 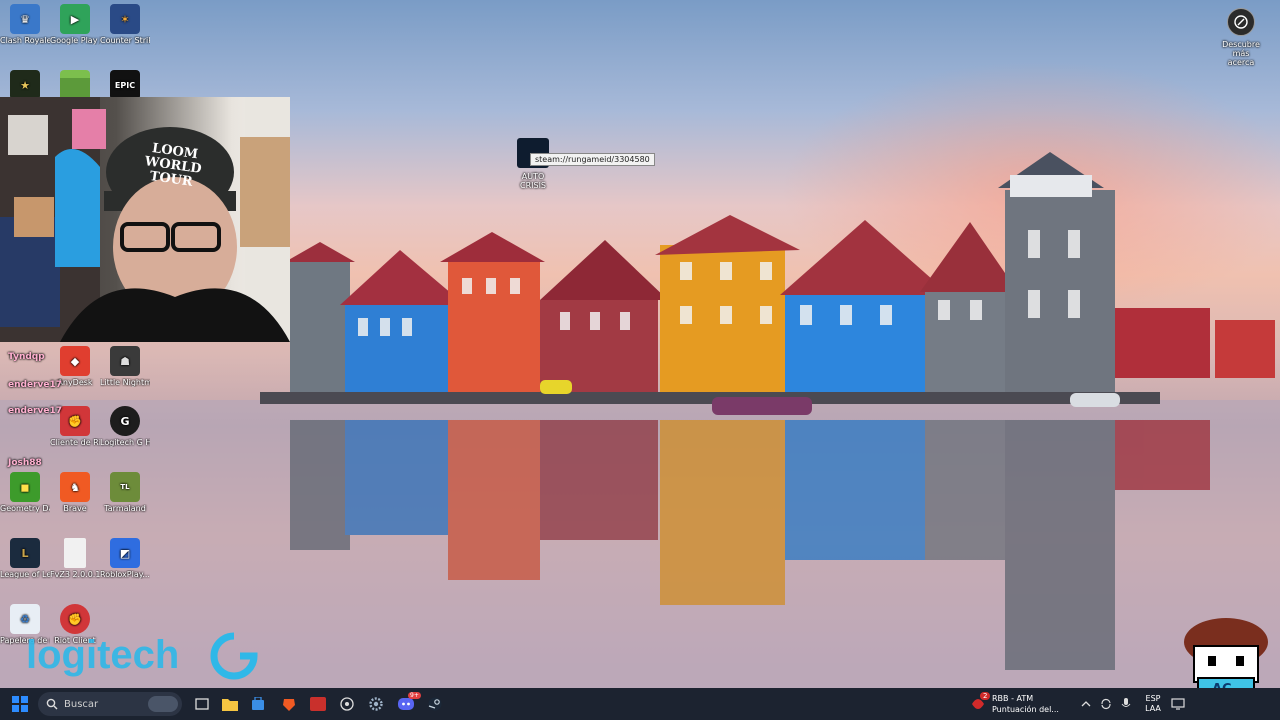 I want to click on chevron-up-icon, so click(x=1086, y=704).